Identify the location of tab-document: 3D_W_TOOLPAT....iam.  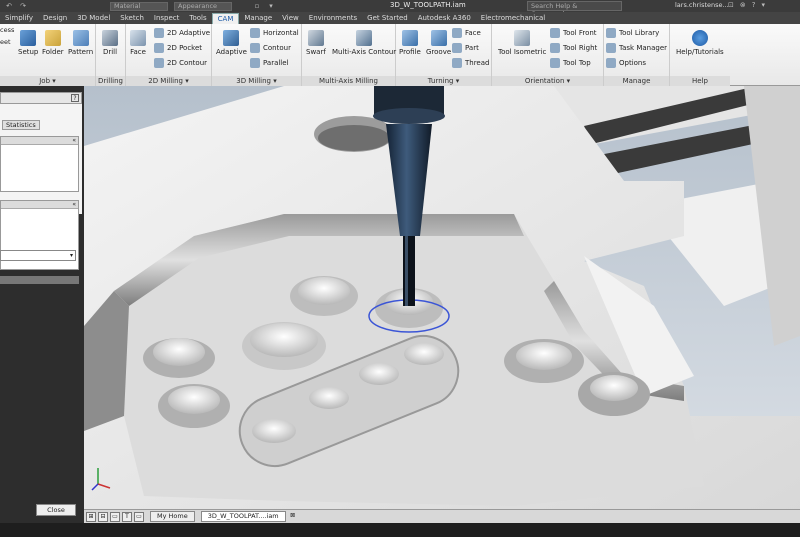
(243, 516).